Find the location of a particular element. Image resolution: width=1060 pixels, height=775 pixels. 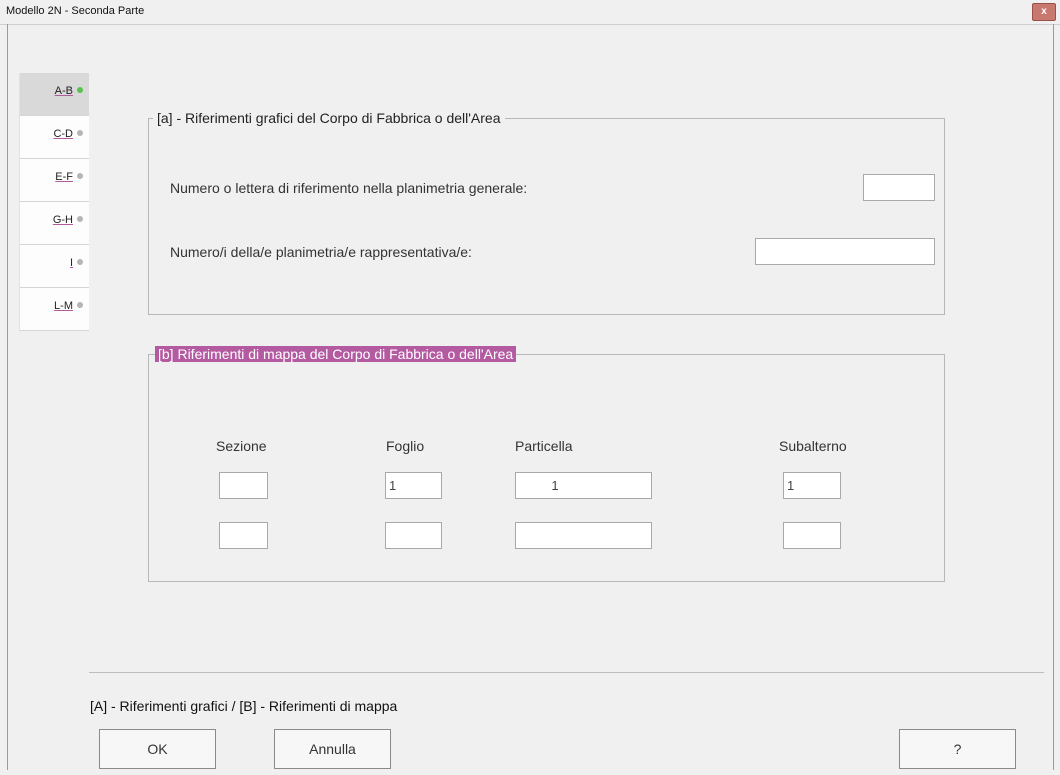

col-header-foglio: Foglio is located at coordinates (405, 446).